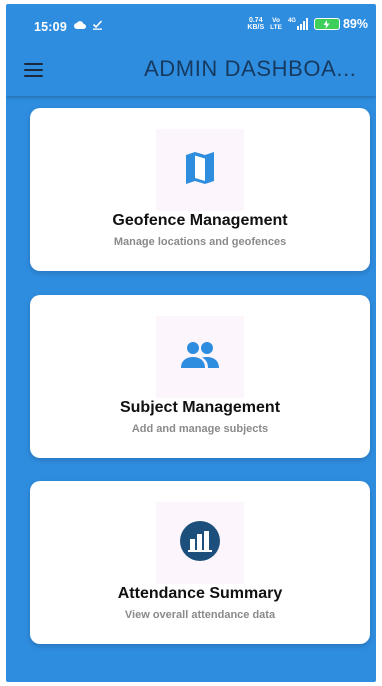 This screenshot has width=382, height=686. Describe the element at coordinates (355, 24) in the screenshot. I see `battery-percent: 89%` at that location.